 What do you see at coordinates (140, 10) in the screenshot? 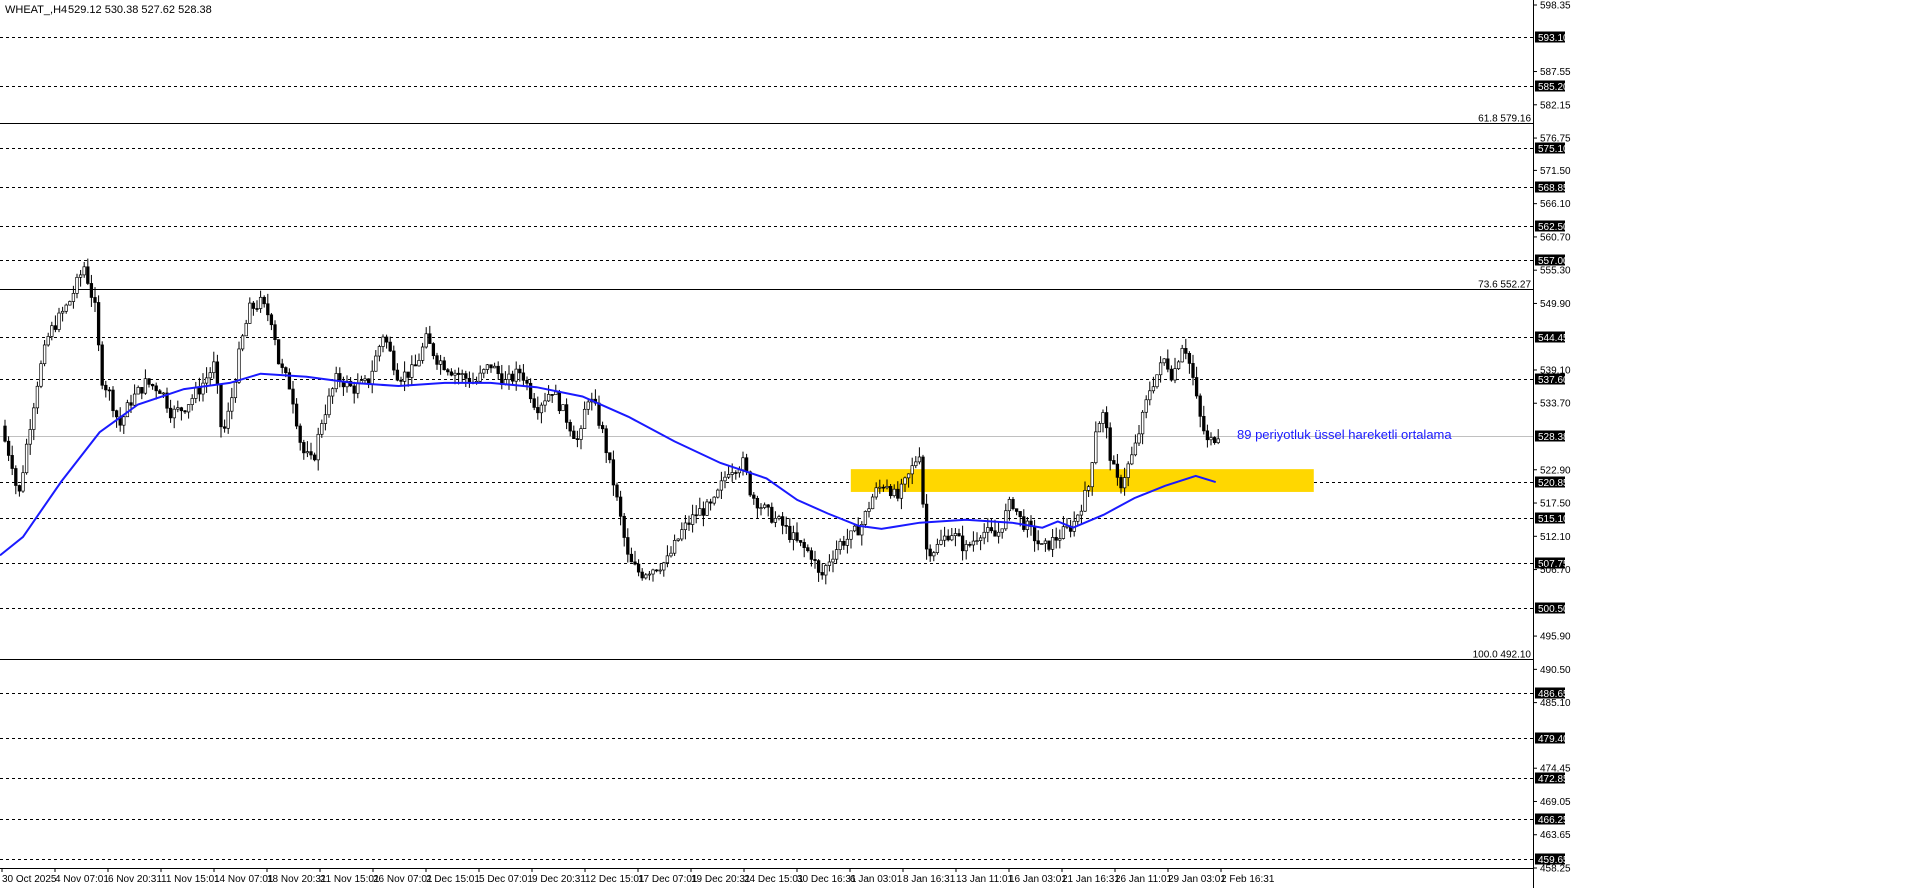
I see `ohlc-values: 529.12 530.38 527.62 528.38` at bounding box center [140, 10].